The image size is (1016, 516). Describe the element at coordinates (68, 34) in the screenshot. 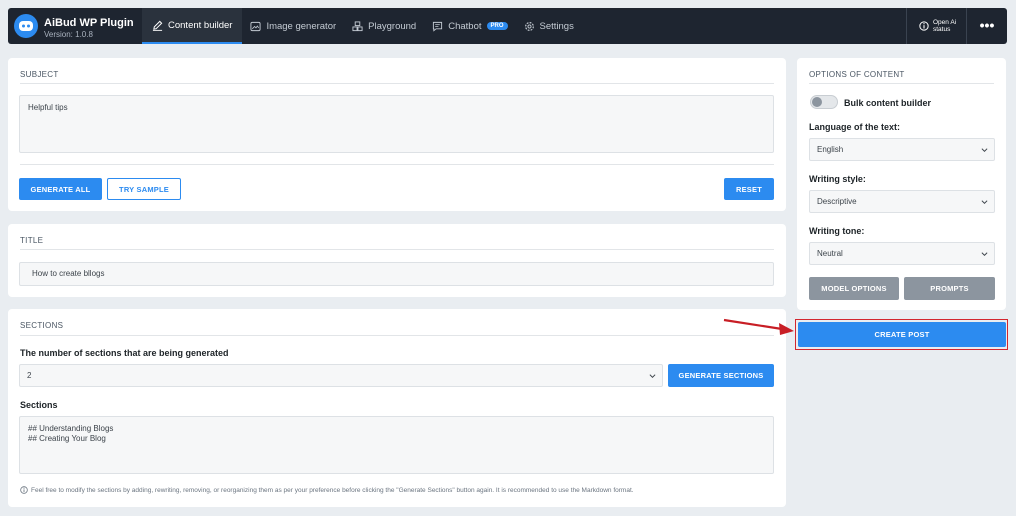

I see `app-version: Version: 1.0.8` at that location.